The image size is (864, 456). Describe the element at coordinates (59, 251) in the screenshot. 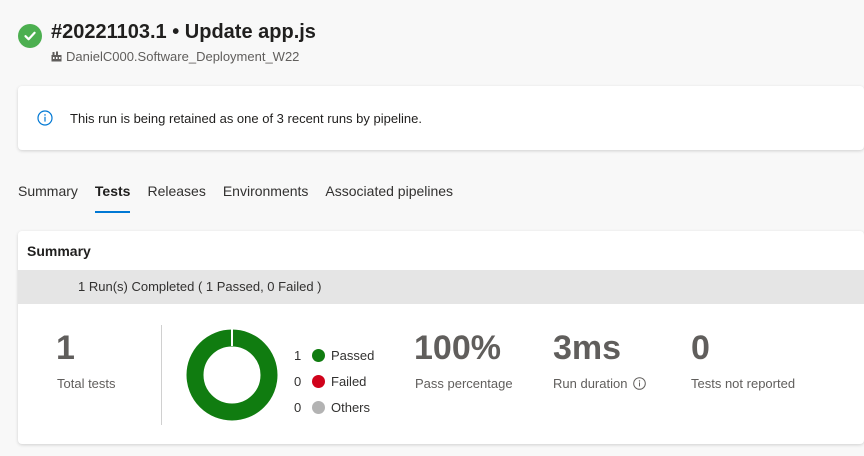

I see `summary-title: Summary` at that location.